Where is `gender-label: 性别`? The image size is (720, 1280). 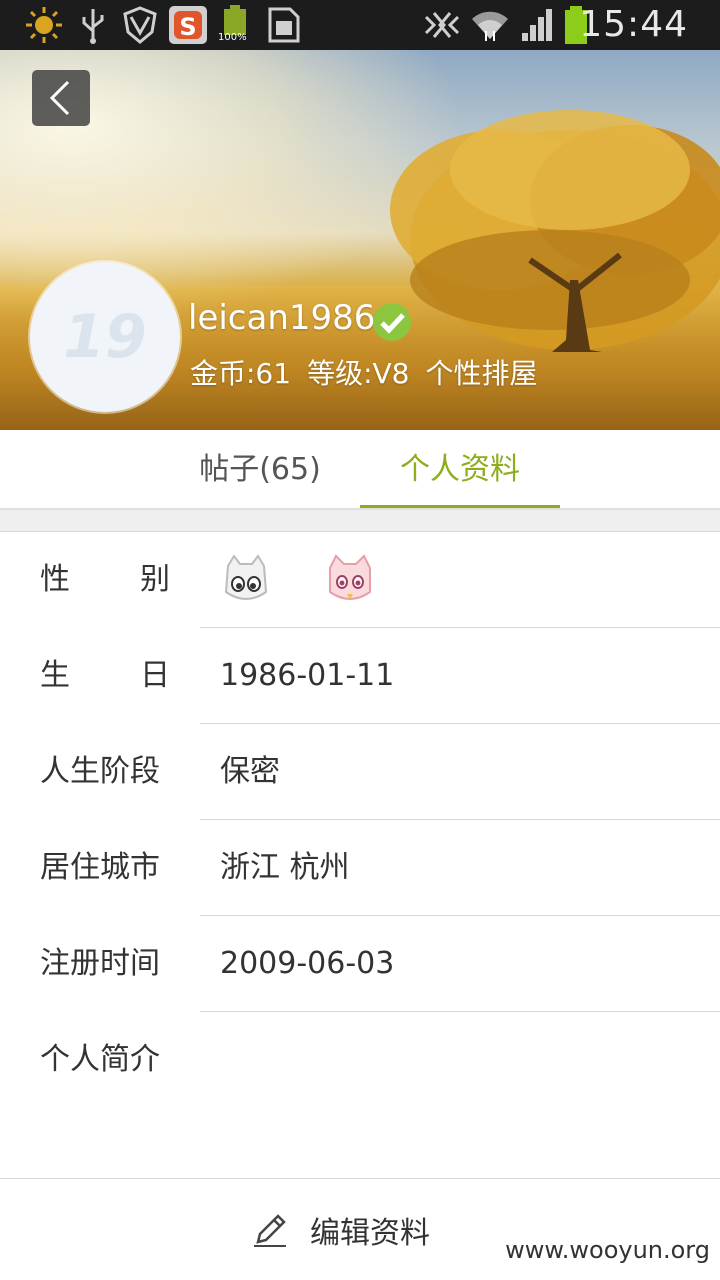 gender-label: 性别 is located at coordinates (105, 579).